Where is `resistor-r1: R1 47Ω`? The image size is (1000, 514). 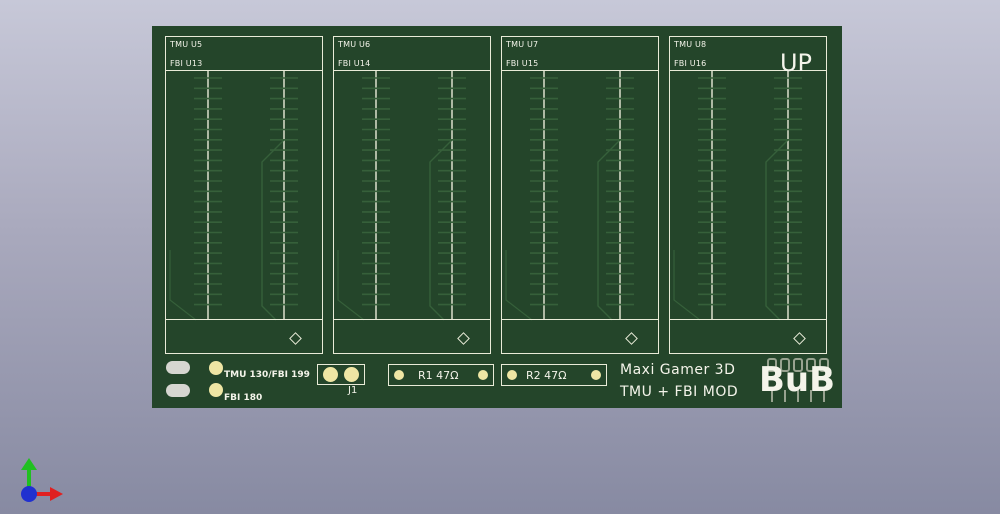
resistor-r1: R1 47Ω is located at coordinates (441, 375).